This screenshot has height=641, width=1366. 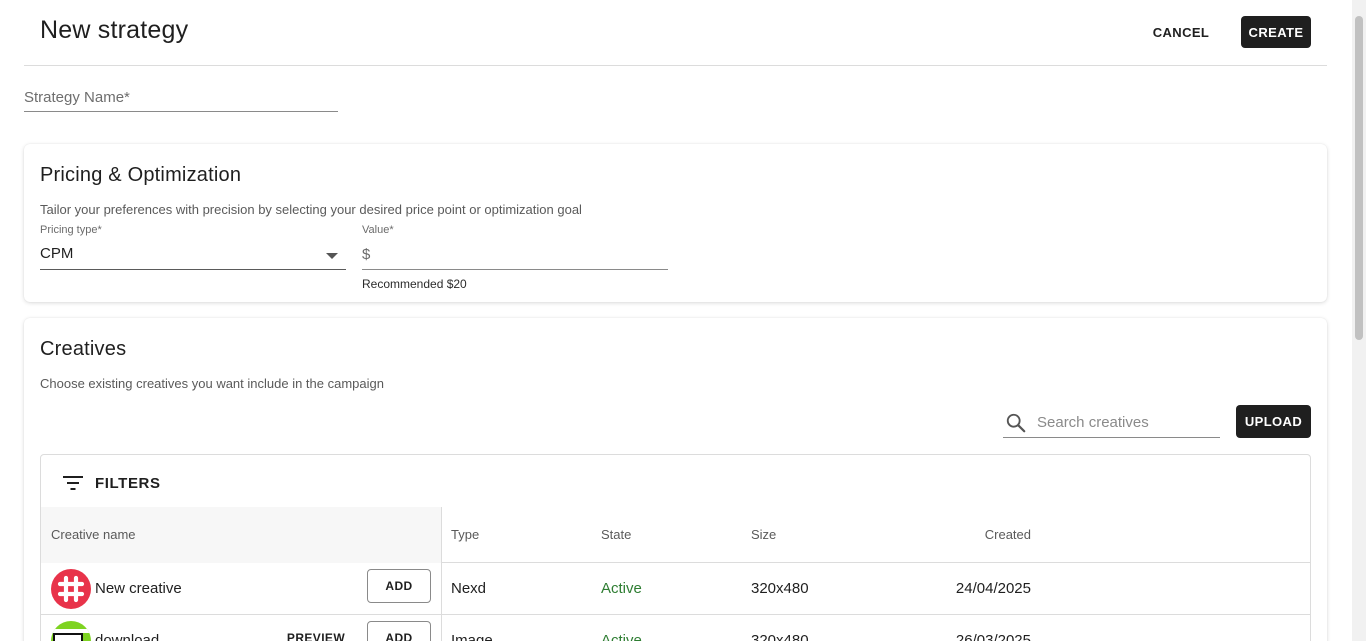 I want to click on value-field: $, so click(x=515, y=255).